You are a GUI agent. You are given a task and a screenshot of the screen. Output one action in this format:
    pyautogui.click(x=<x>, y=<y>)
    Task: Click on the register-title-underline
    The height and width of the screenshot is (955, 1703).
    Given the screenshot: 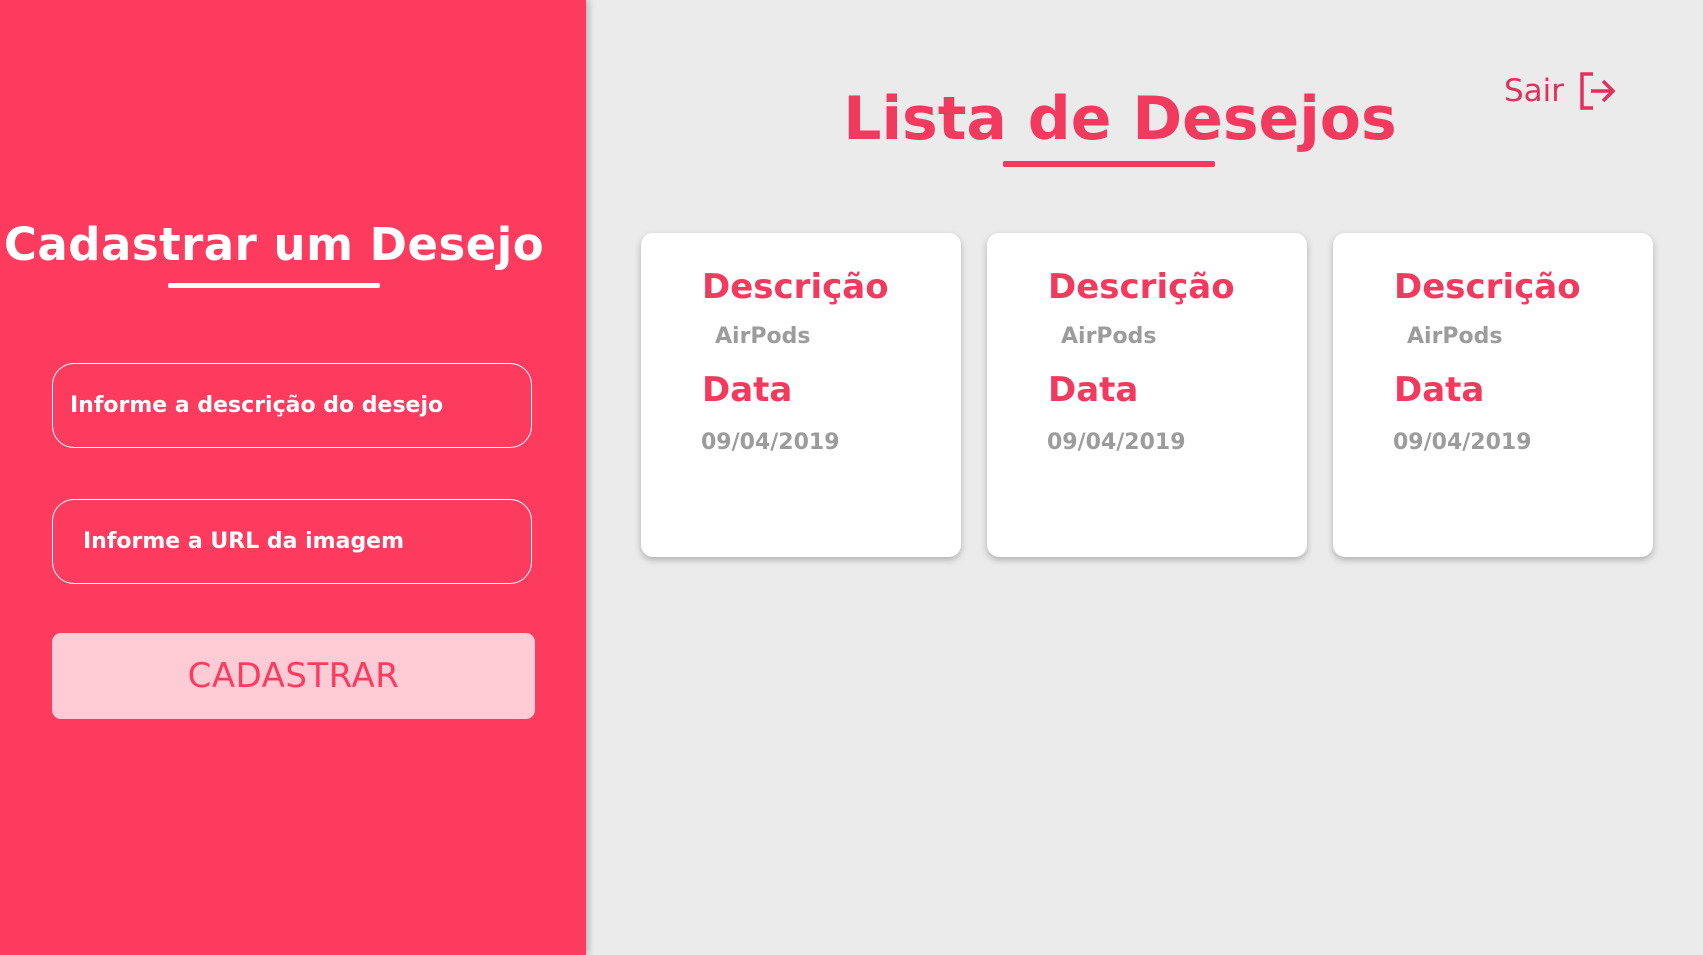 What is the action you would take?
    pyautogui.click(x=274, y=285)
    